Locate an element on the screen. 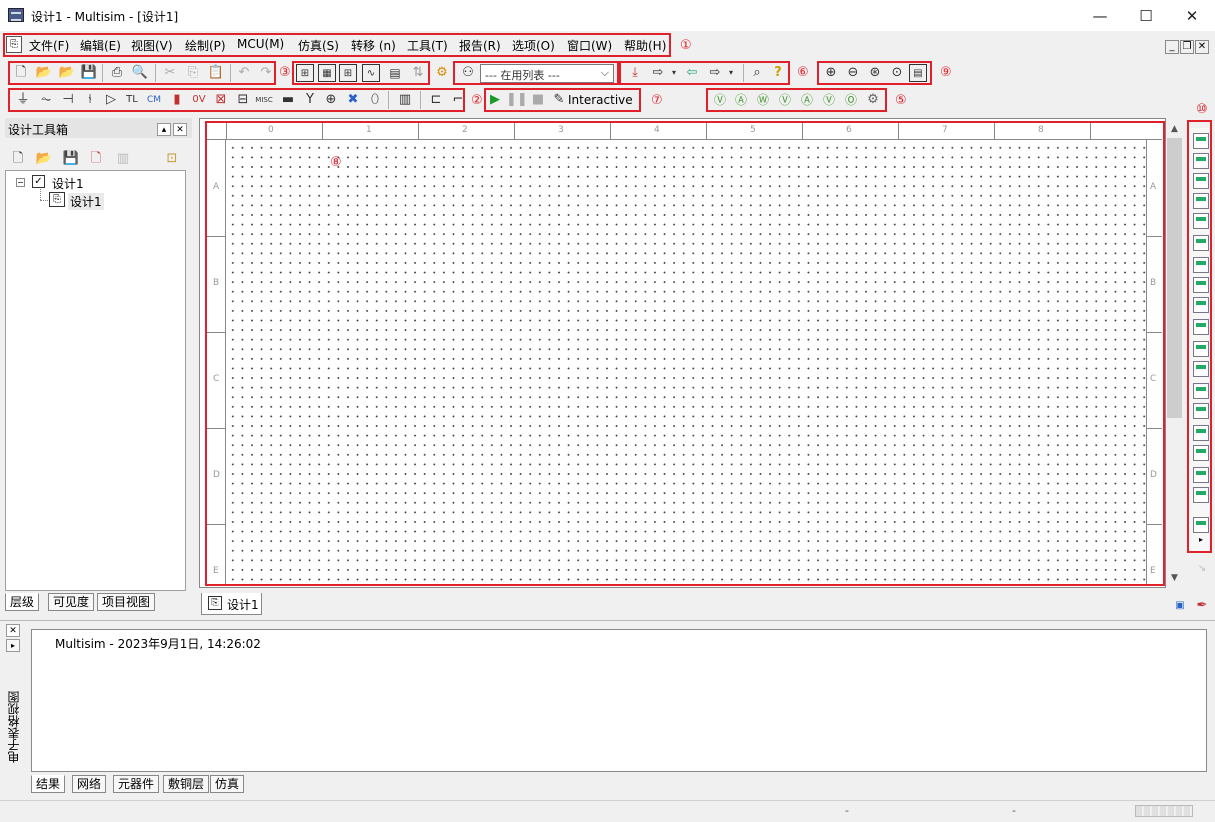  erc-icon: ⚙ is located at coordinates (442, 73).